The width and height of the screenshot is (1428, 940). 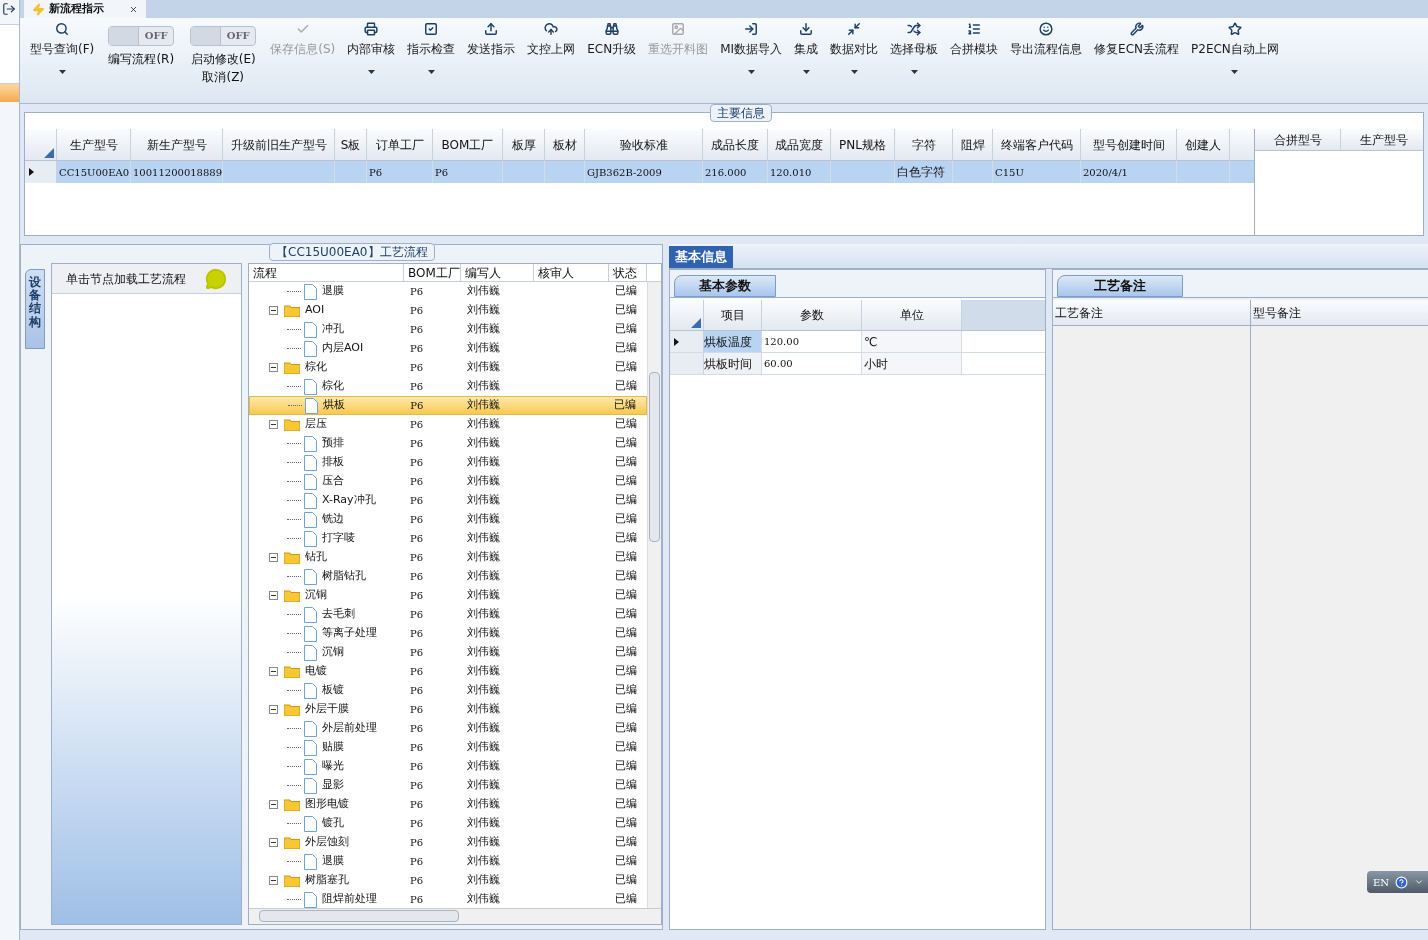 I want to click on tree-row: X-Ray冲孔 P6 刘伟巍 已编, so click(x=448, y=500).